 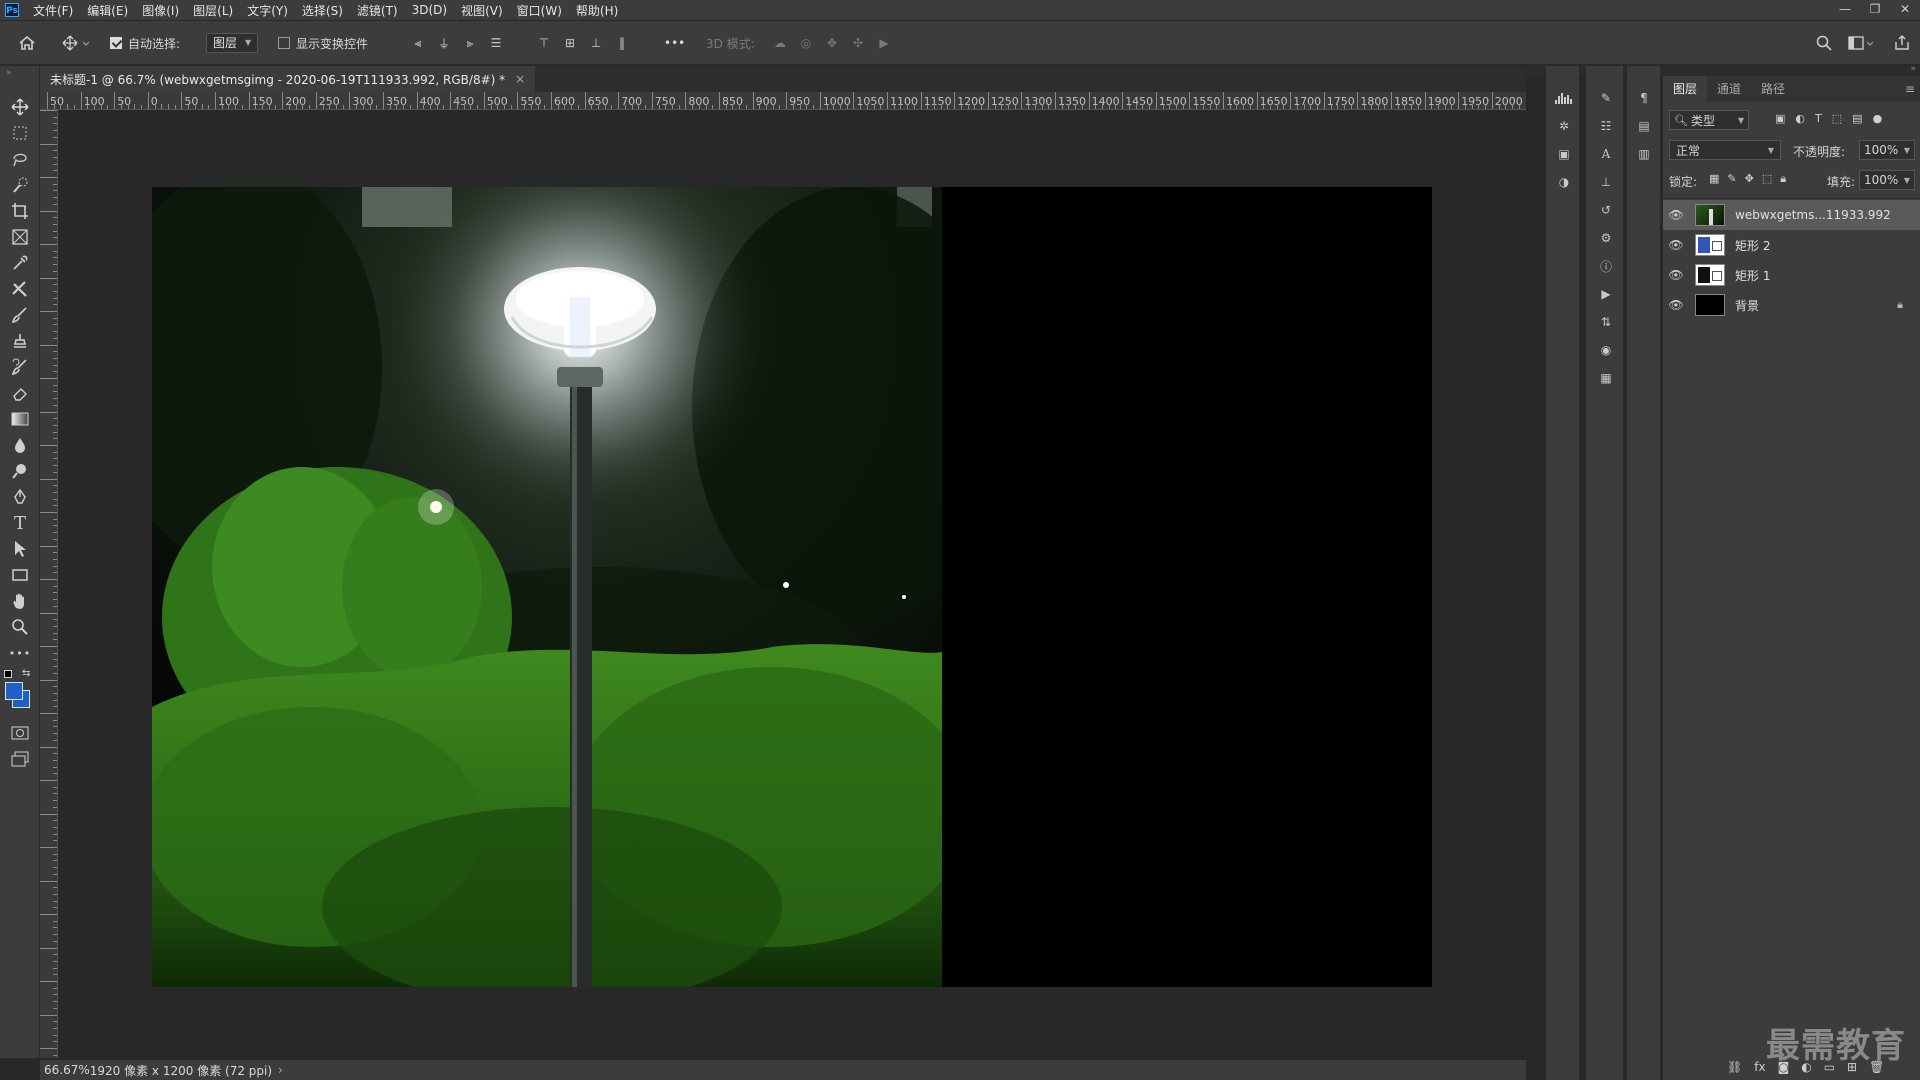 I want to click on actions-icon: ▶, so click(x=1606, y=294).